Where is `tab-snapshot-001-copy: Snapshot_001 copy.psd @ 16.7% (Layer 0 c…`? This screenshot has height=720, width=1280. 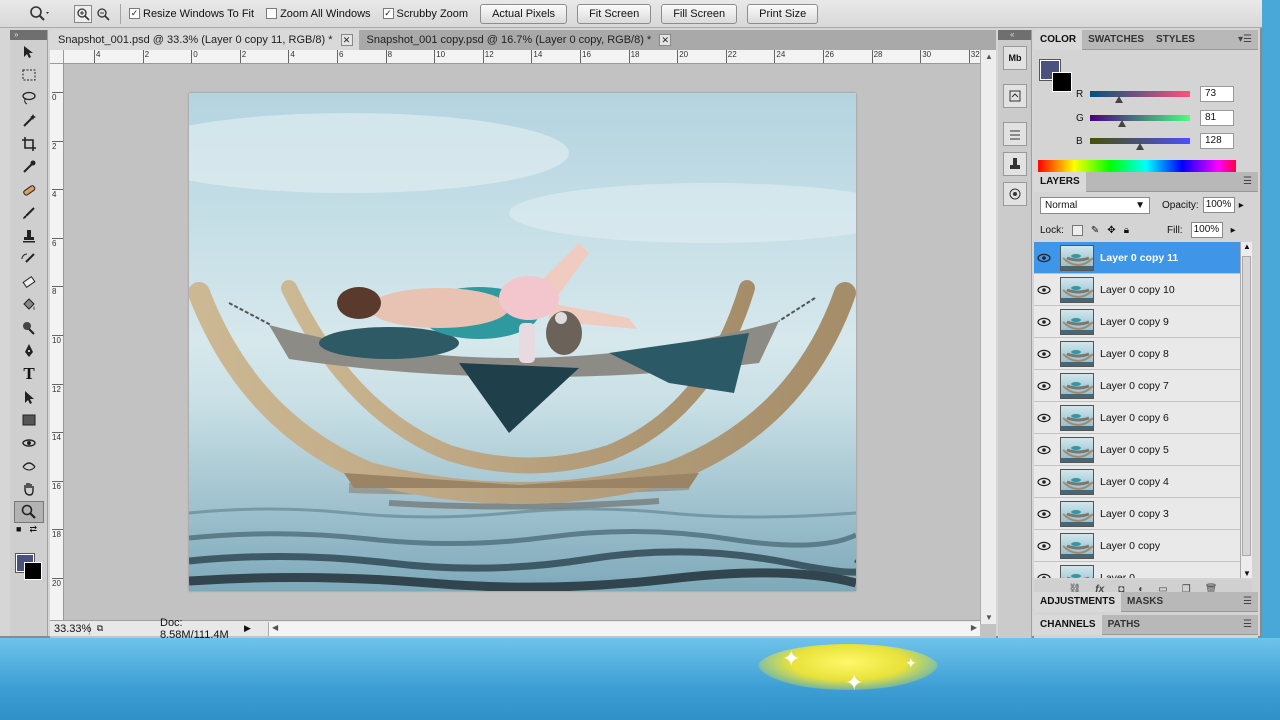 tab-snapshot-001-copy: Snapshot_001 copy.psd @ 16.7% (Layer 0 c… is located at coordinates (518, 40).